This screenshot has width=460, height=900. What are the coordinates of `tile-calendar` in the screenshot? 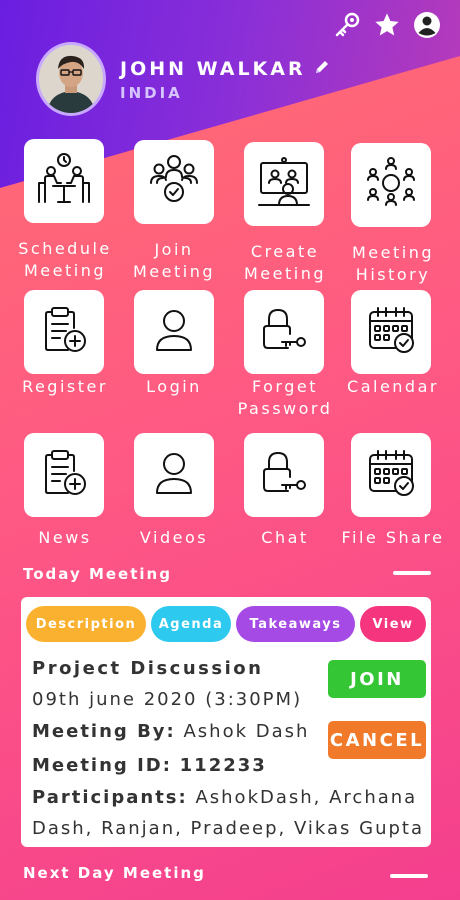 It's located at (391, 332).